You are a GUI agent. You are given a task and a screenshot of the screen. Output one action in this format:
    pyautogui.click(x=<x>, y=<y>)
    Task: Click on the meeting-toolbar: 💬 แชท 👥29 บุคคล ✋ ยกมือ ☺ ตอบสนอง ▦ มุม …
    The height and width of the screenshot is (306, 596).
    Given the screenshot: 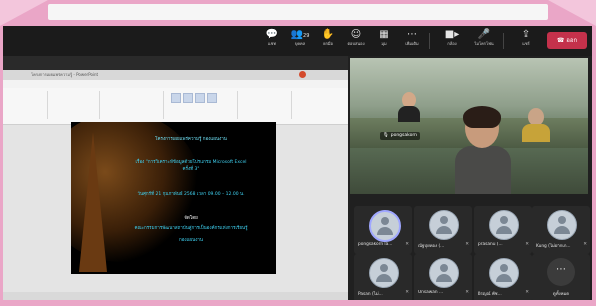 What is the action you would take?
    pyautogui.click(x=297, y=41)
    